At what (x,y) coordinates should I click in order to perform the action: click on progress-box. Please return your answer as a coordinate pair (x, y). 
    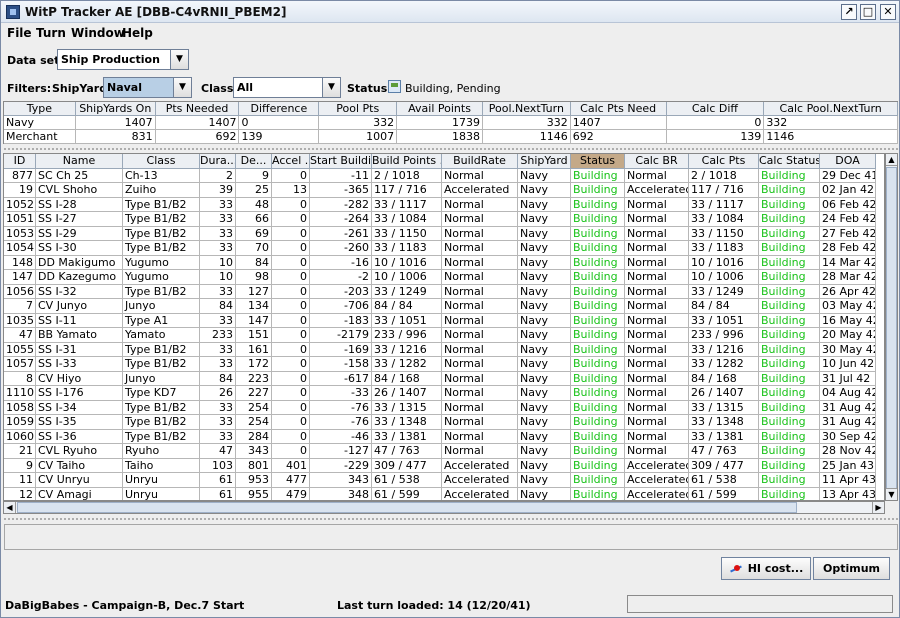
    Looking at the image, I should click on (760, 604).